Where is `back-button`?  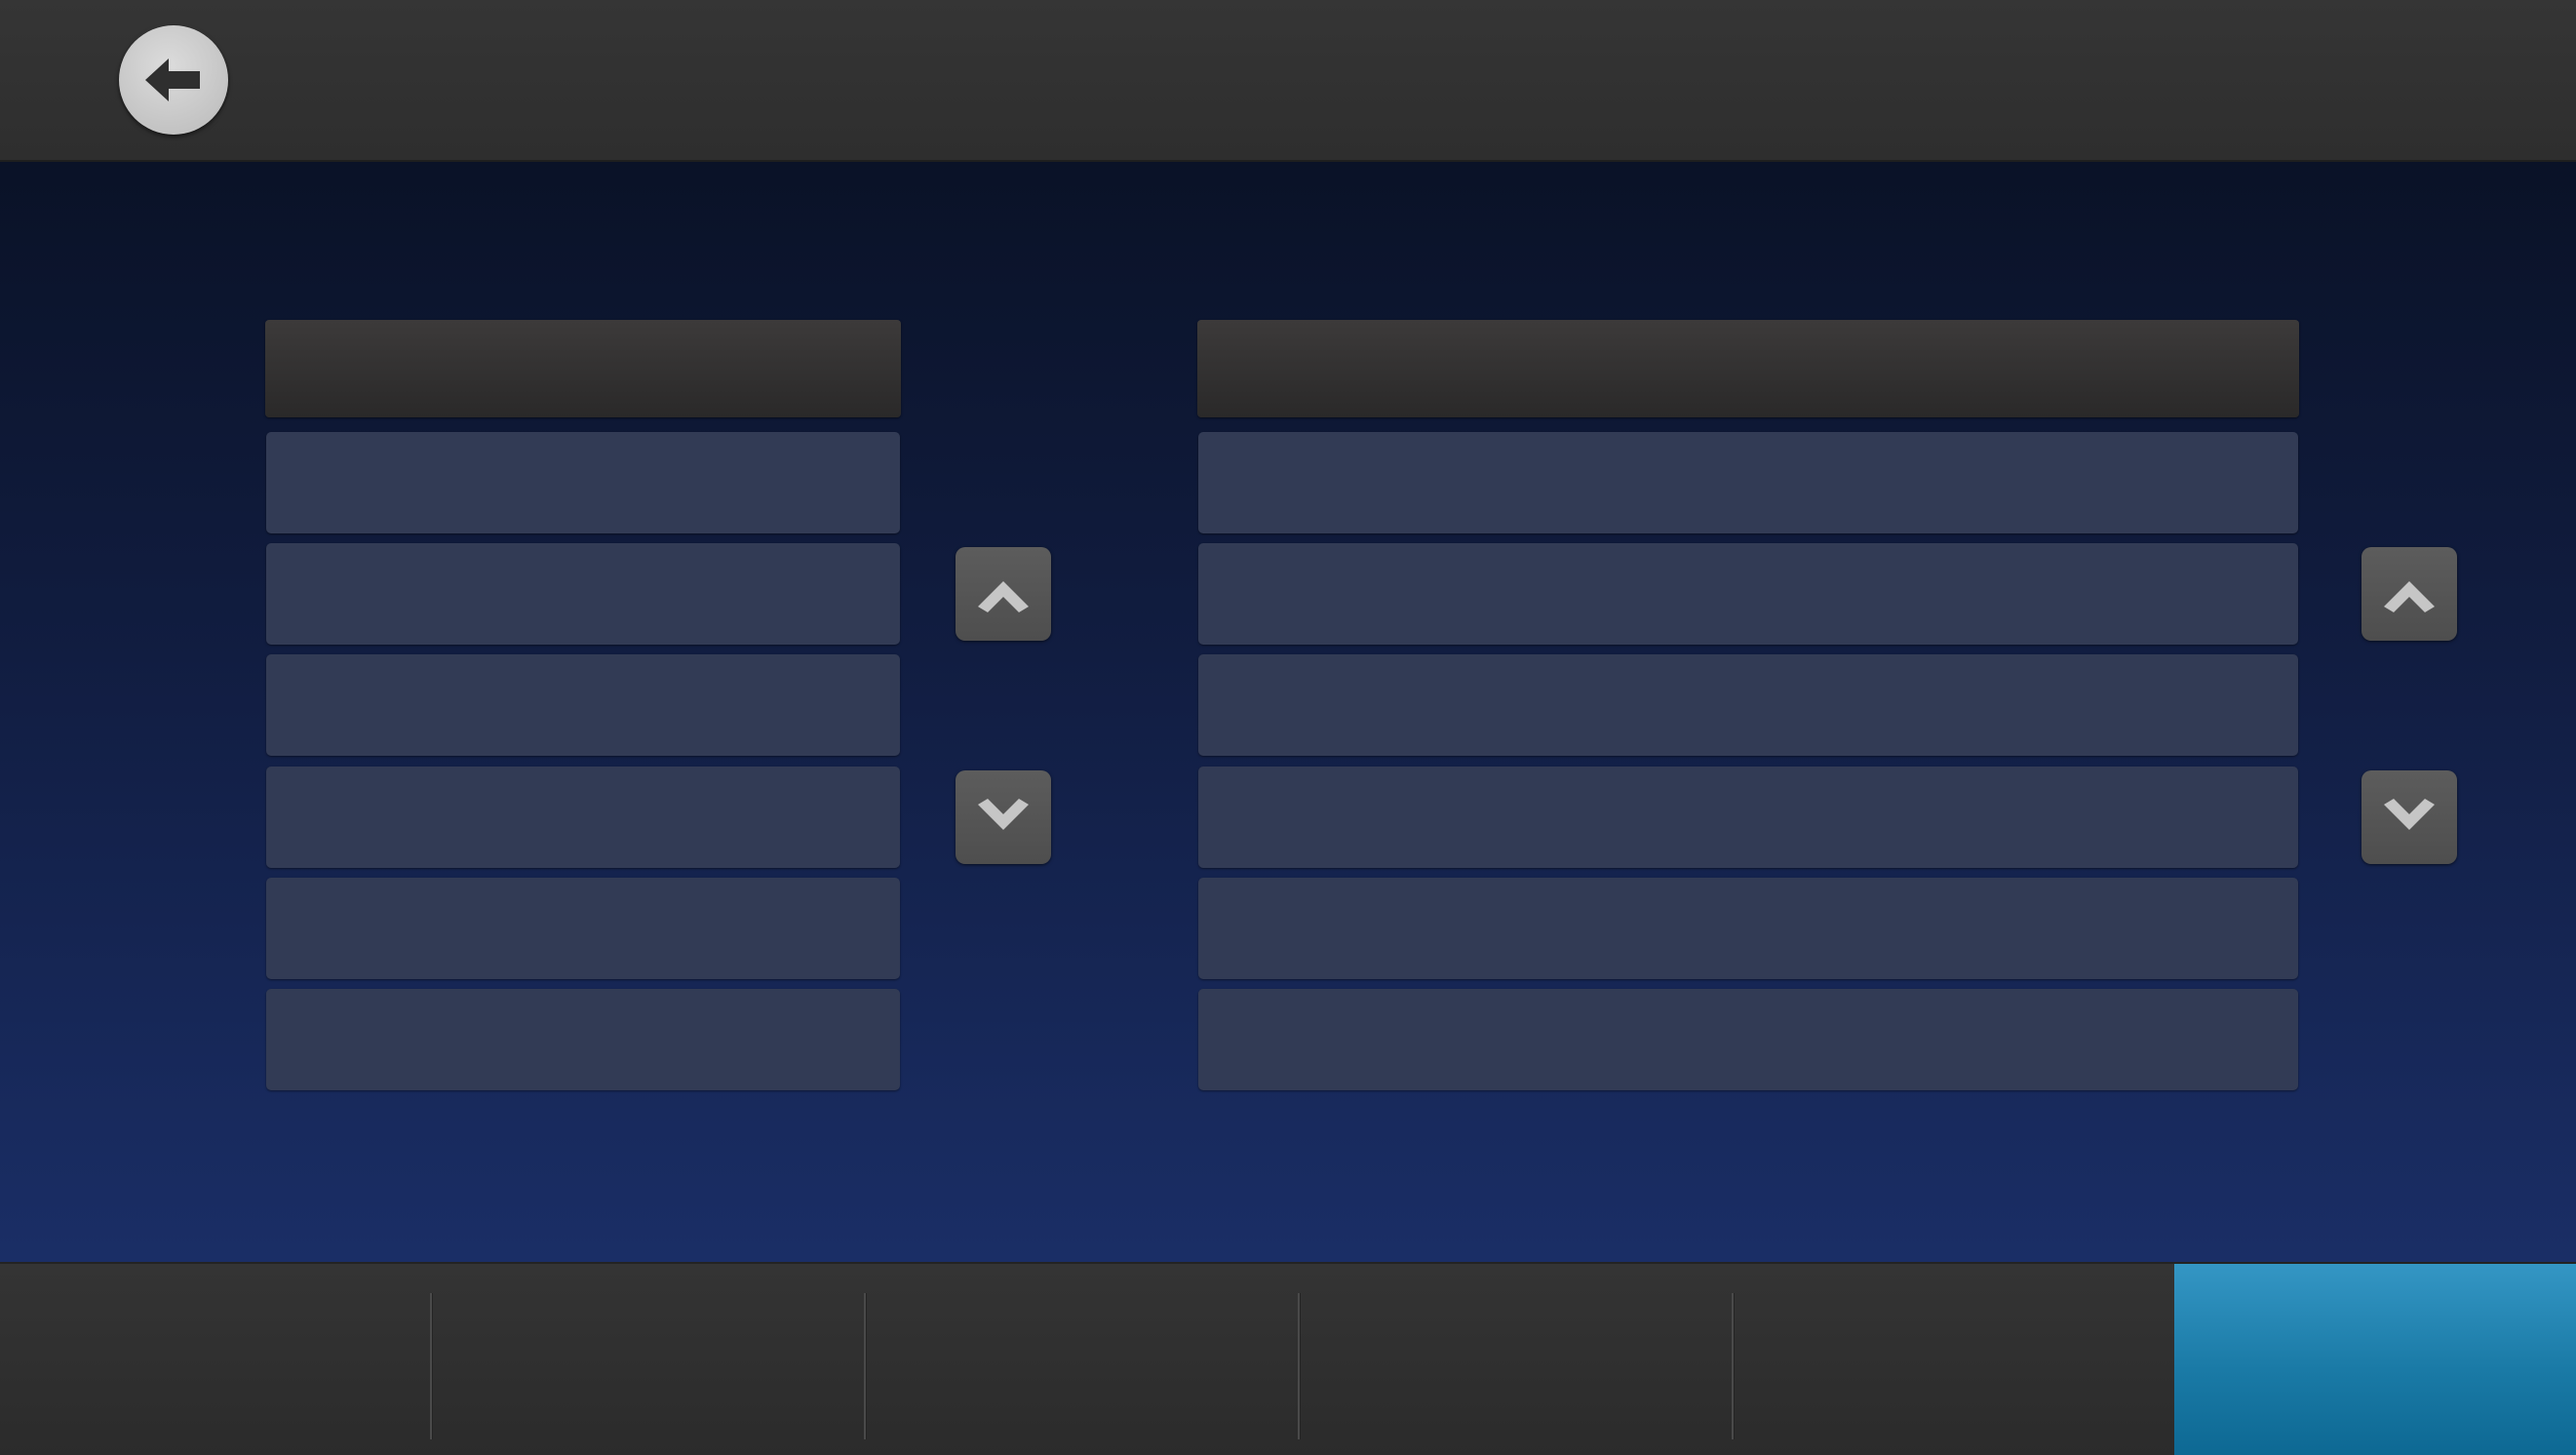 back-button is located at coordinates (173, 80).